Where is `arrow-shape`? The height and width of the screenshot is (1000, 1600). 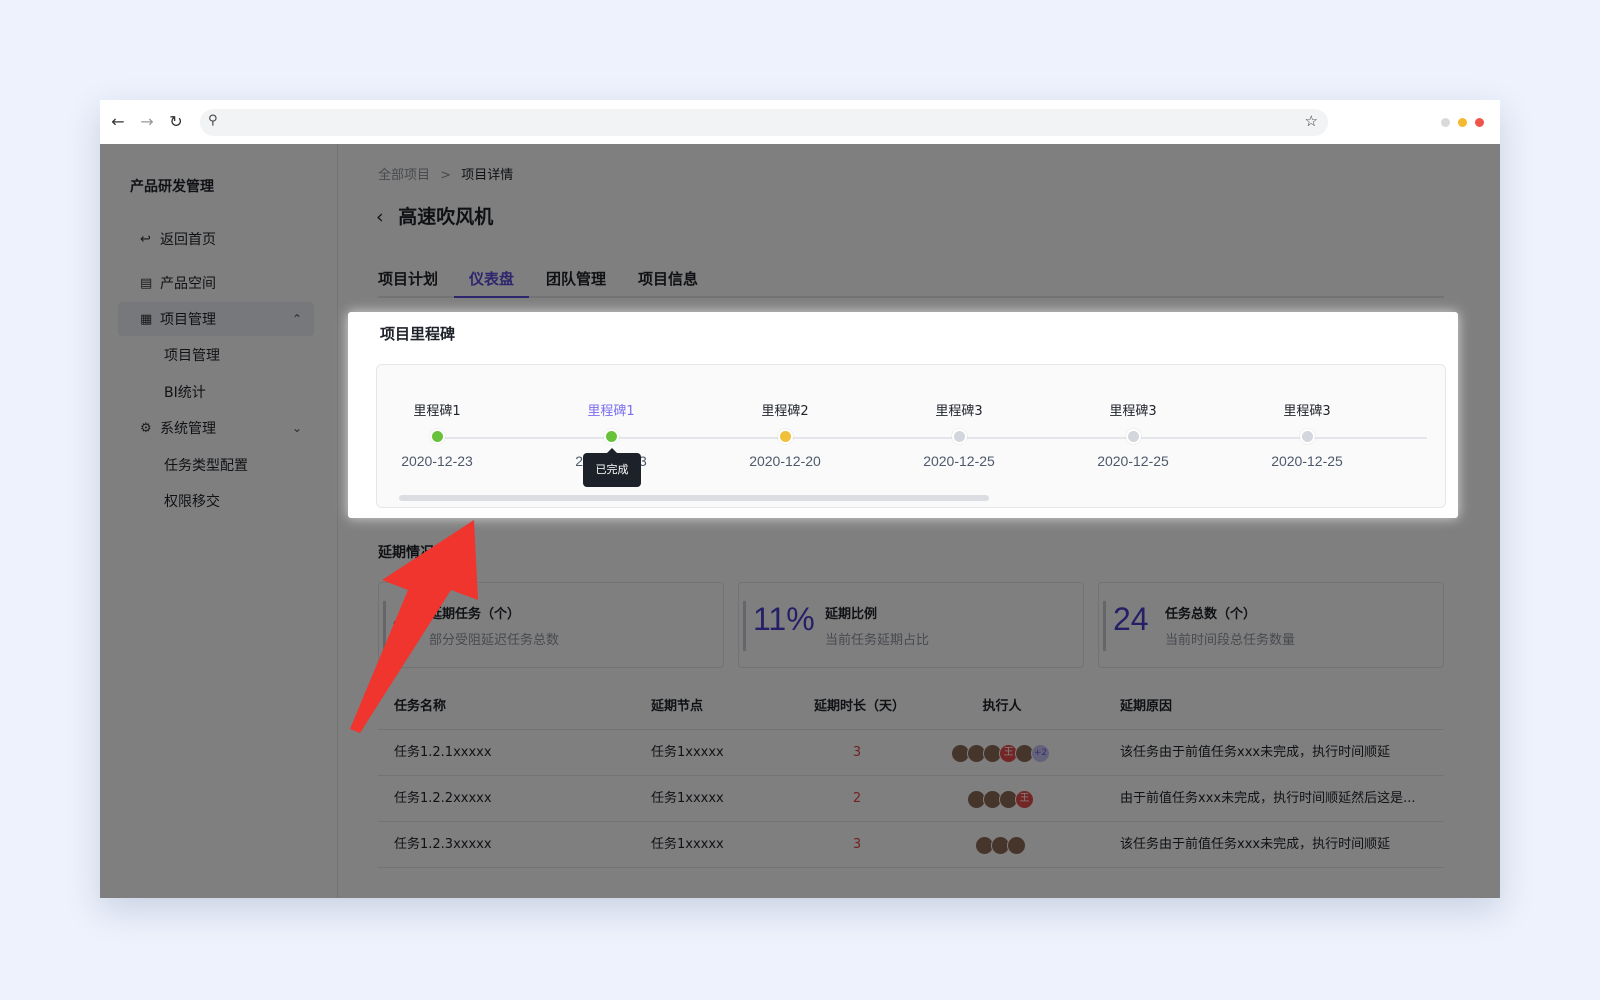 arrow-shape is located at coordinates (414, 626).